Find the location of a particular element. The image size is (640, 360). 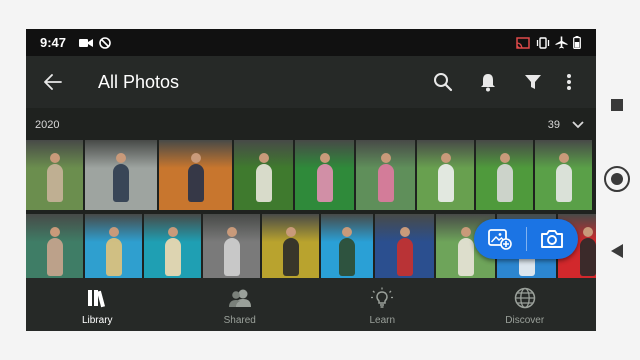

recents-square-icon is located at coordinates (617, 105).